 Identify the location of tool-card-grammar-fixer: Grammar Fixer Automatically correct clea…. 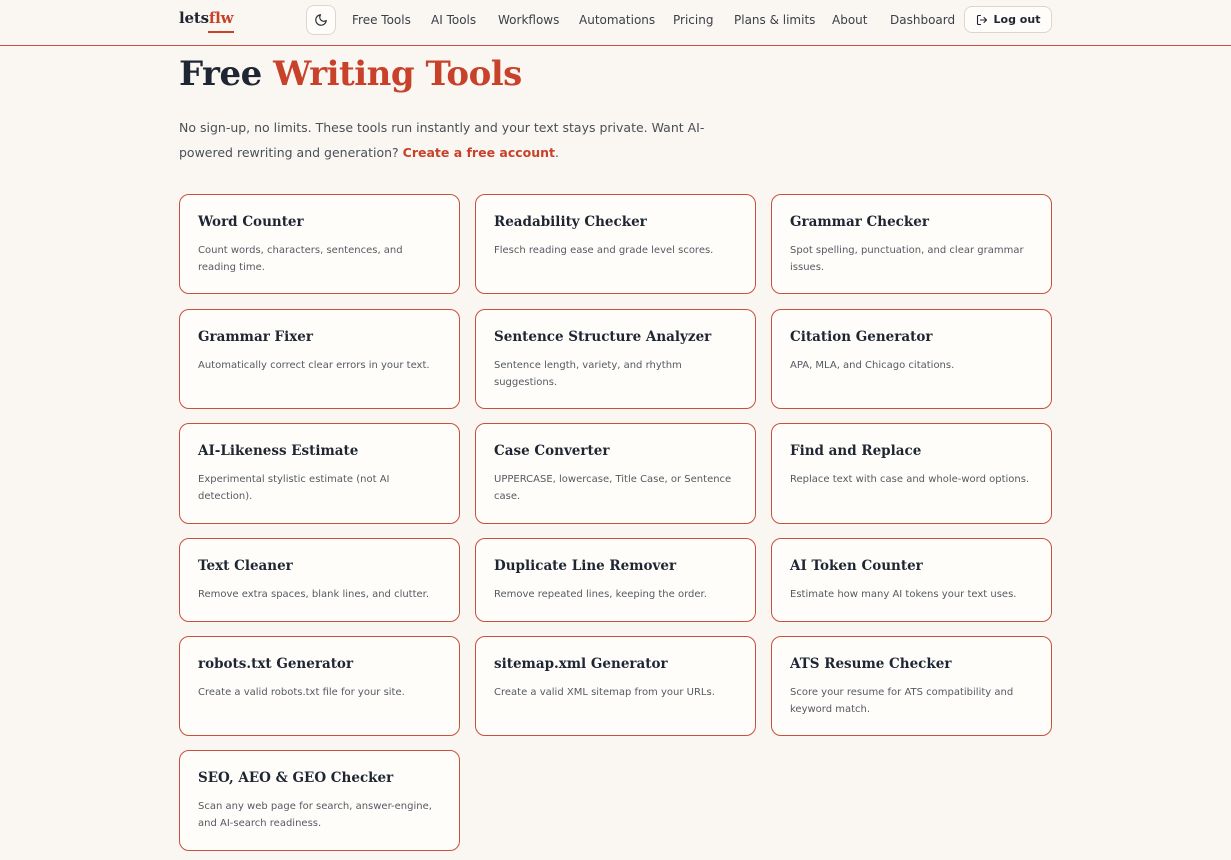
(319, 359).